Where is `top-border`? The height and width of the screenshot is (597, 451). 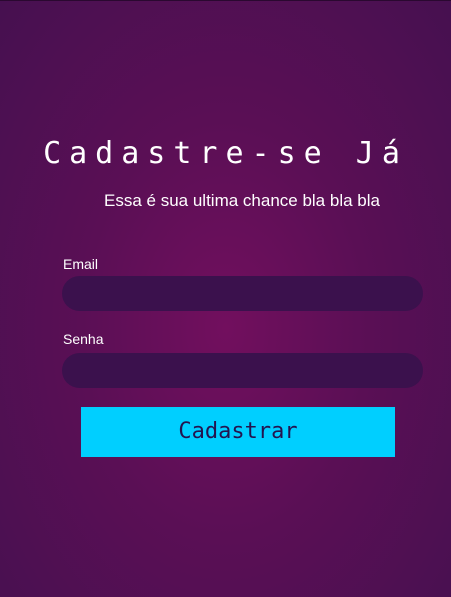 top-border is located at coordinates (225, 0).